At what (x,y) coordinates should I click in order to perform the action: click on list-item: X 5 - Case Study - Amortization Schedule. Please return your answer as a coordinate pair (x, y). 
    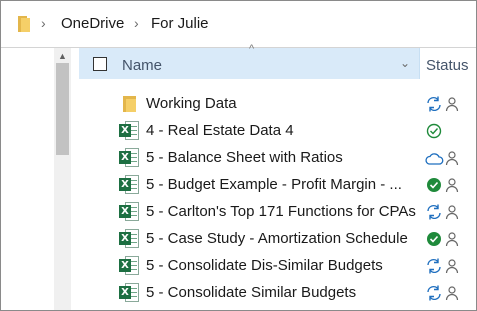
    Looking at the image, I should click on (277, 238).